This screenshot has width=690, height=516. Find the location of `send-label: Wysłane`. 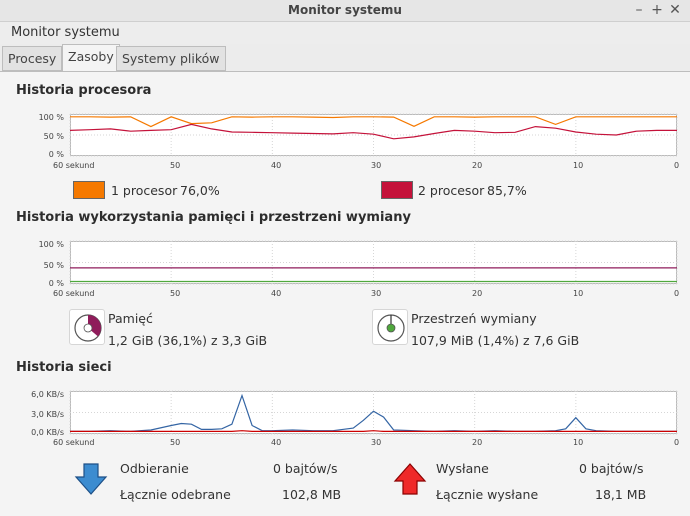

send-label: Wysłane is located at coordinates (462, 468).